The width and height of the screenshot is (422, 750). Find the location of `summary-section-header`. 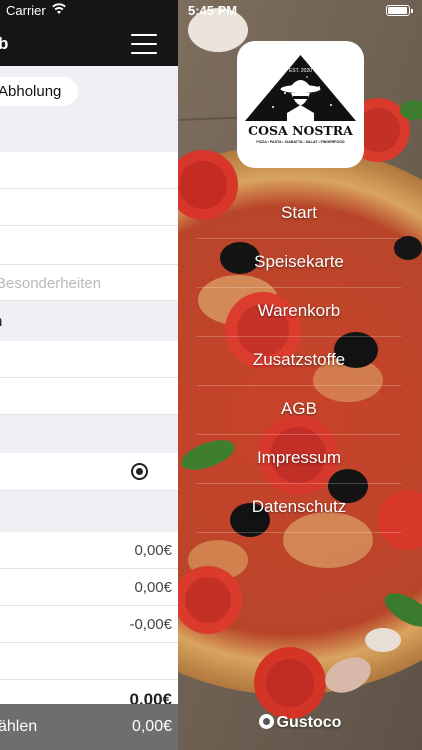

summary-section-header is located at coordinates (89, 511).